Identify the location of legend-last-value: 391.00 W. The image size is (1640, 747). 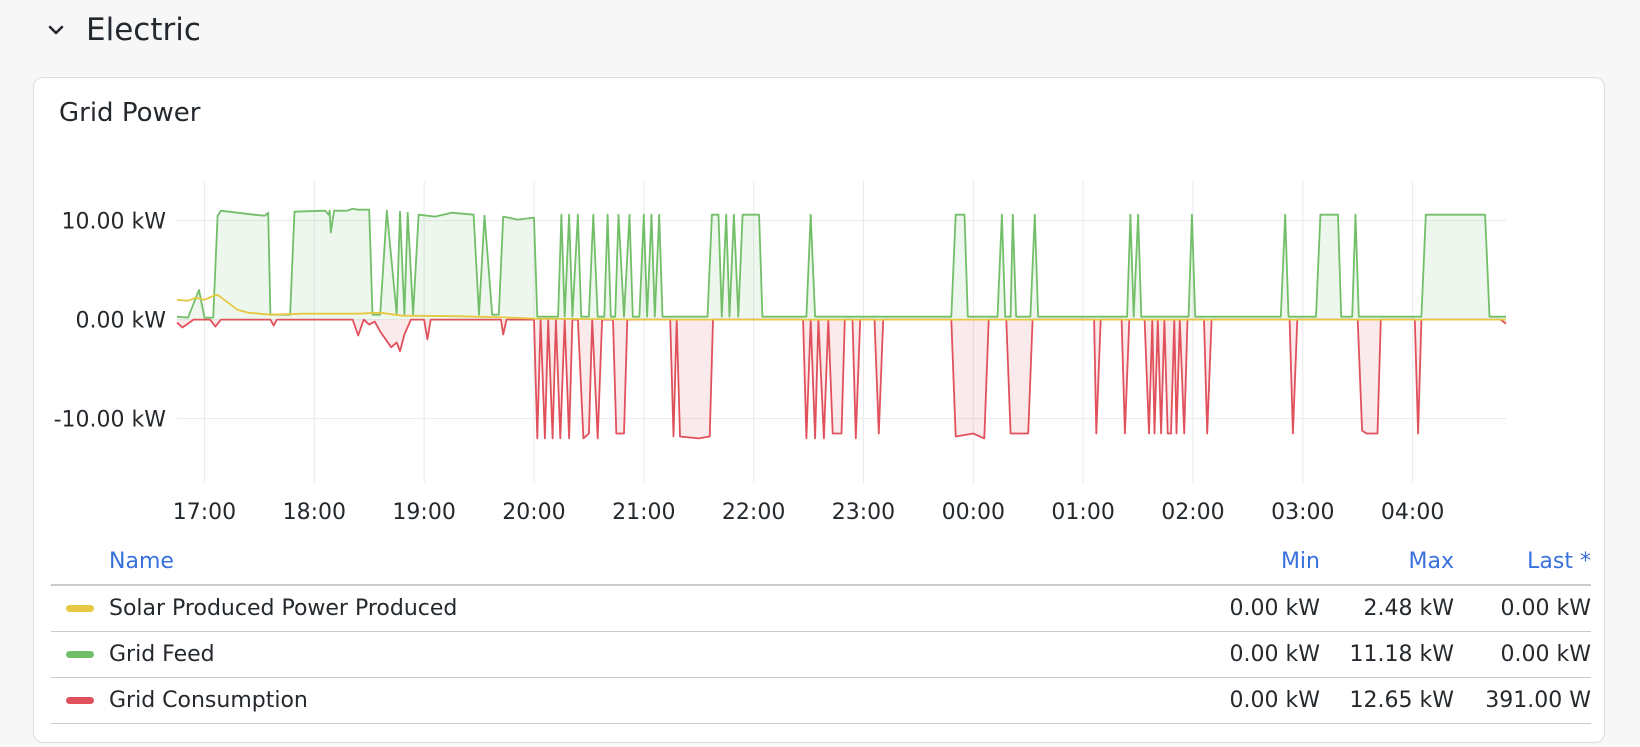
(1538, 700).